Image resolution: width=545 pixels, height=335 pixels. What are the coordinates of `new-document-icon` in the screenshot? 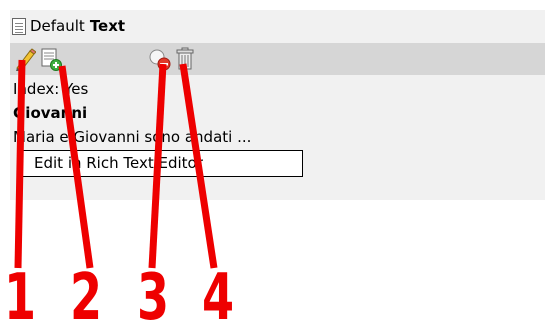 It's located at (51, 59).